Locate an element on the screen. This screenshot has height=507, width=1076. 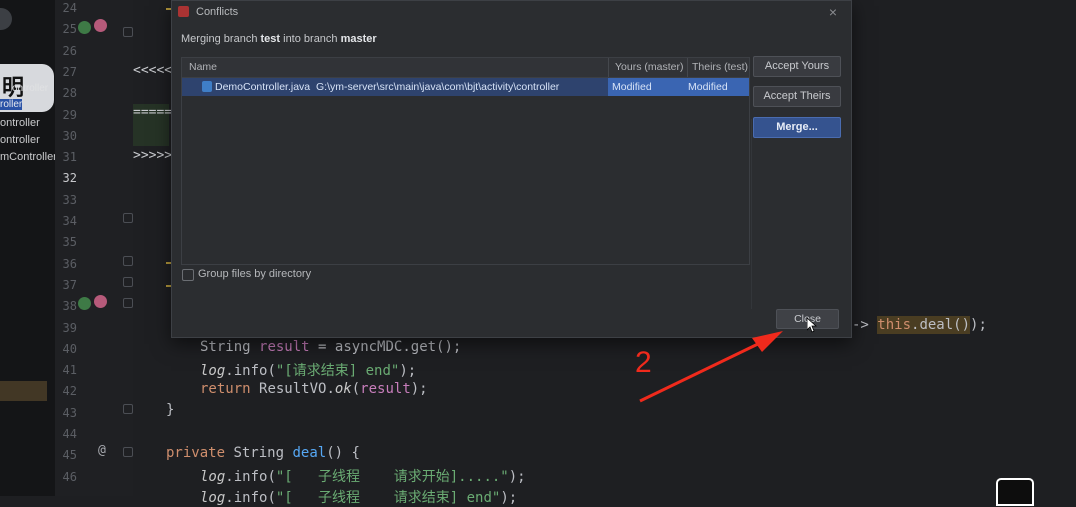
annotation-arrow is located at coordinates (711, 367).